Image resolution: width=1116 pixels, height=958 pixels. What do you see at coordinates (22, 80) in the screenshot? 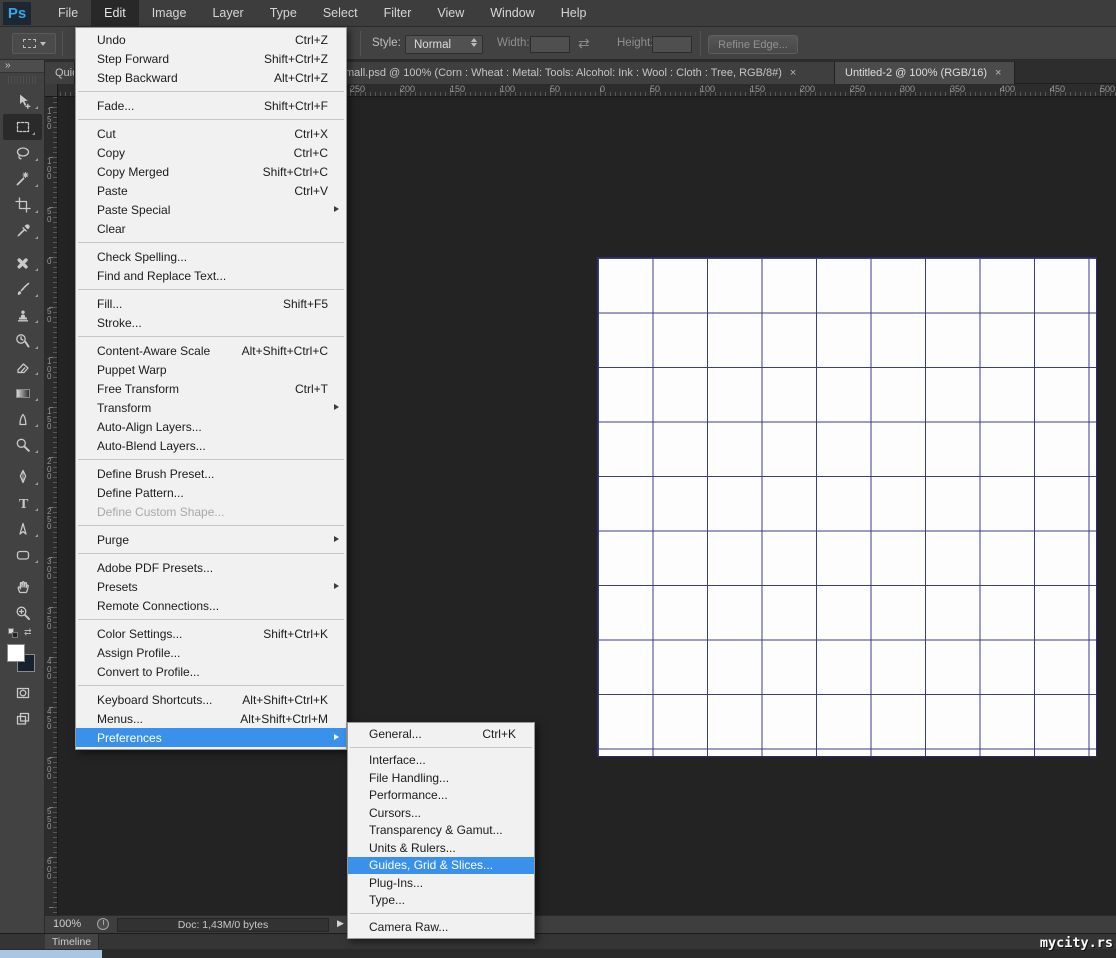
I see `panel-grip` at bounding box center [22, 80].